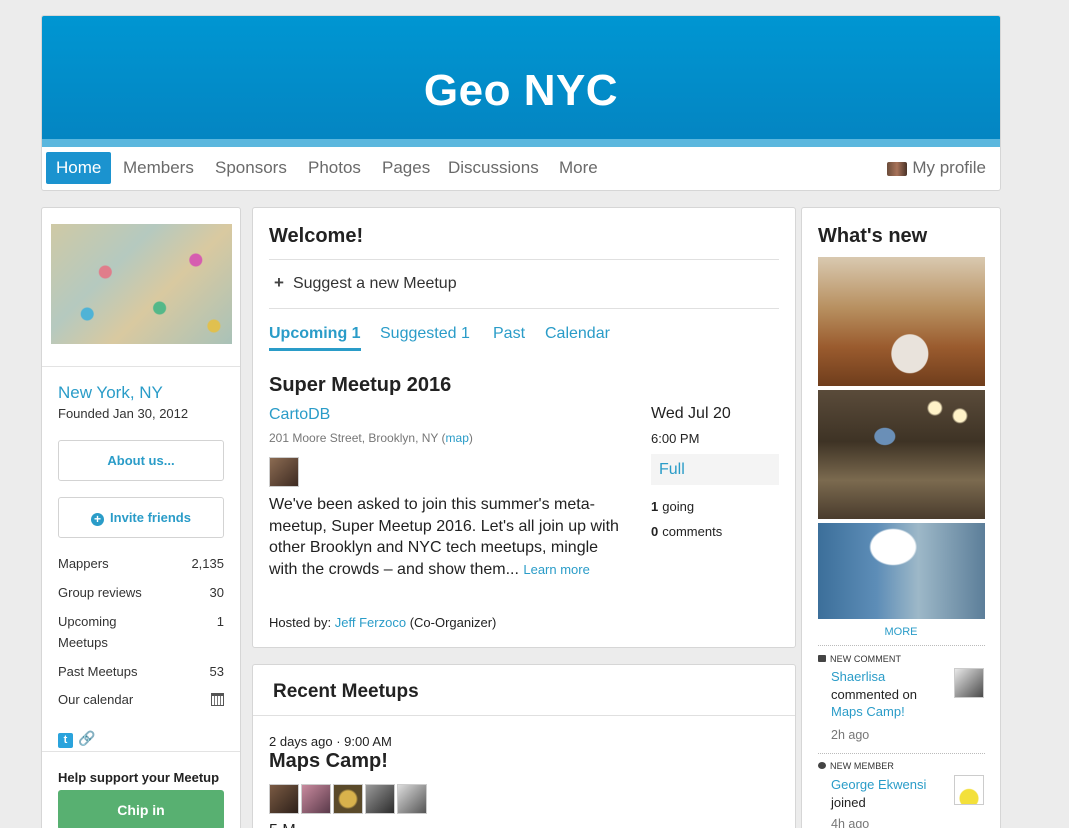 The width and height of the screenshot is (1069, 828). What do you see at coordinates (509, 336) in the screenshot?
I see `tab-past: Past` at bounding box center [509, 336].